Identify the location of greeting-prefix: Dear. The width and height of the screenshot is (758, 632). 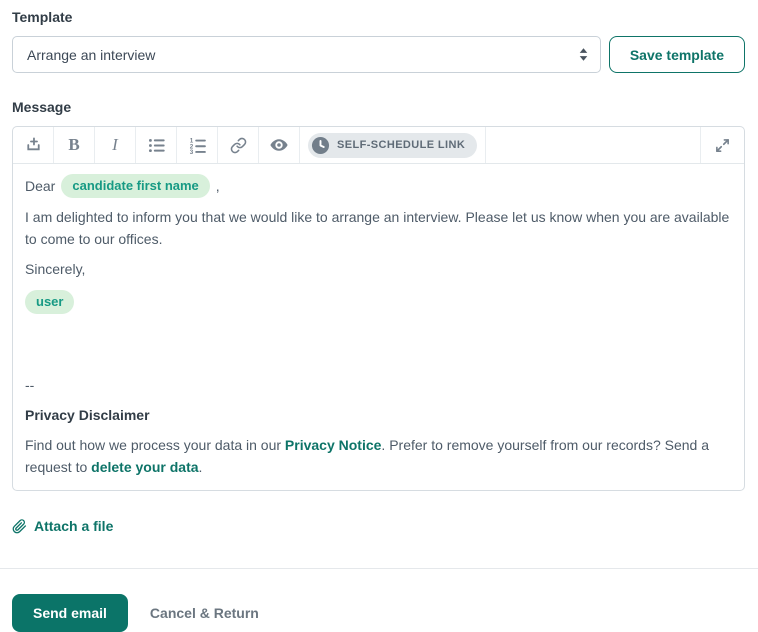
(40, 186).